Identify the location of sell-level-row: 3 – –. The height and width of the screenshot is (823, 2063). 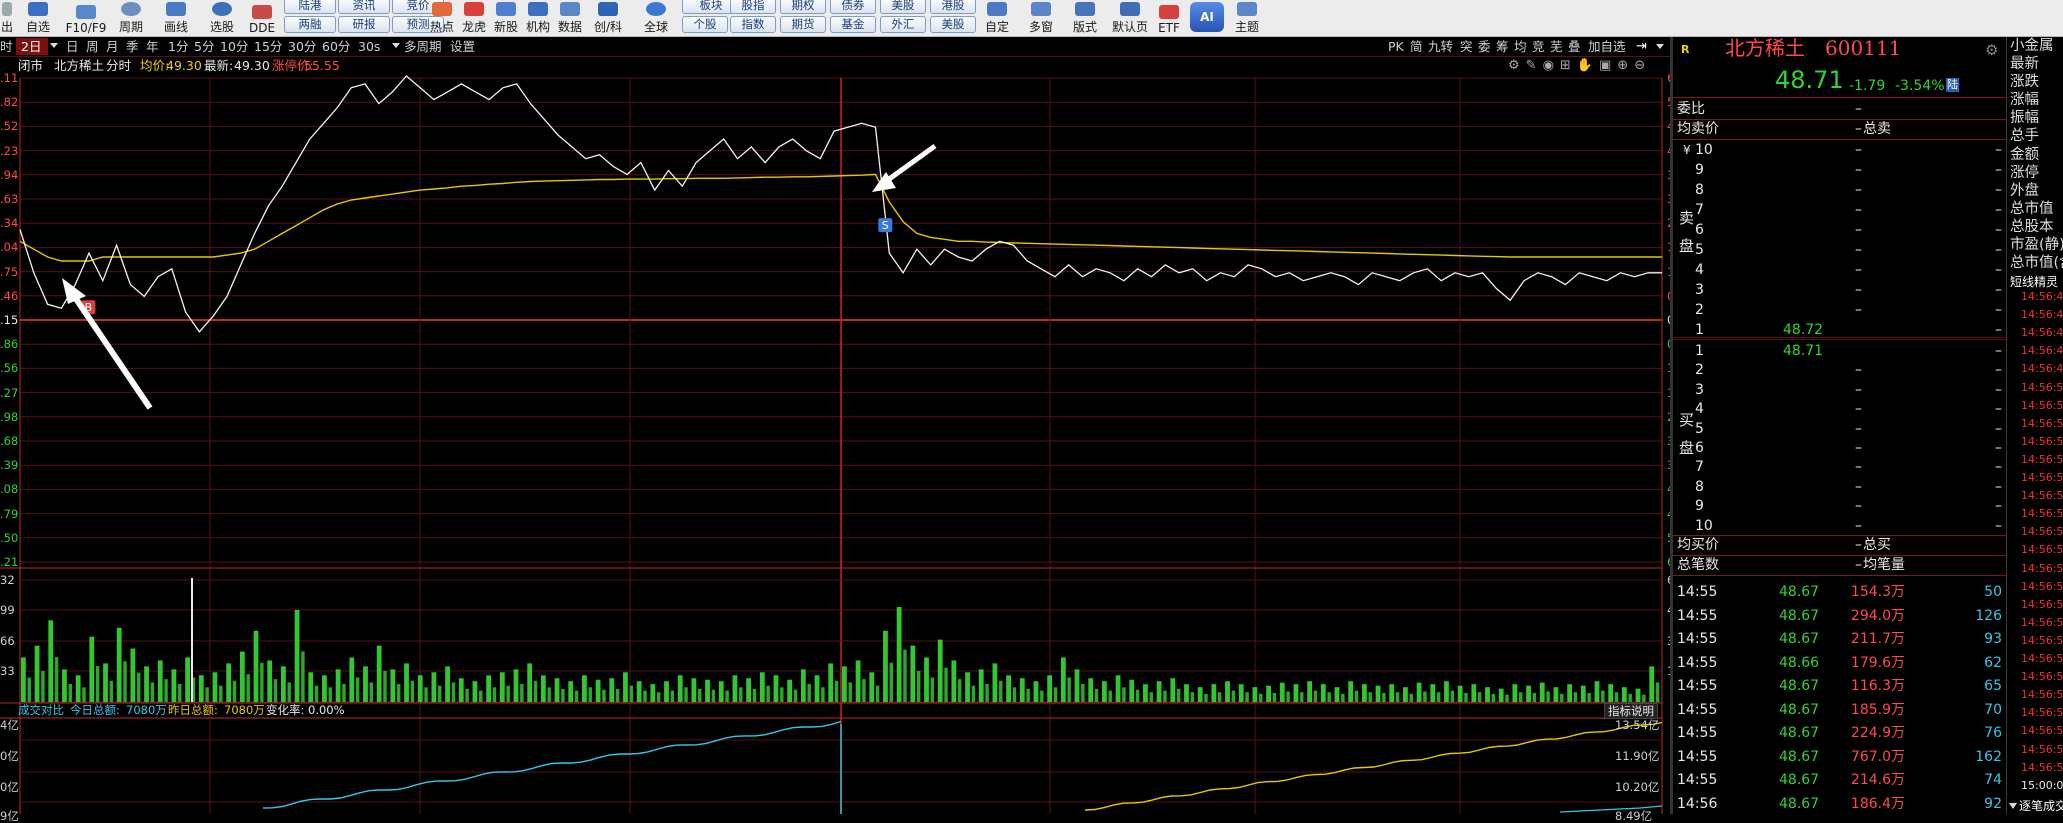
(1839, 290).